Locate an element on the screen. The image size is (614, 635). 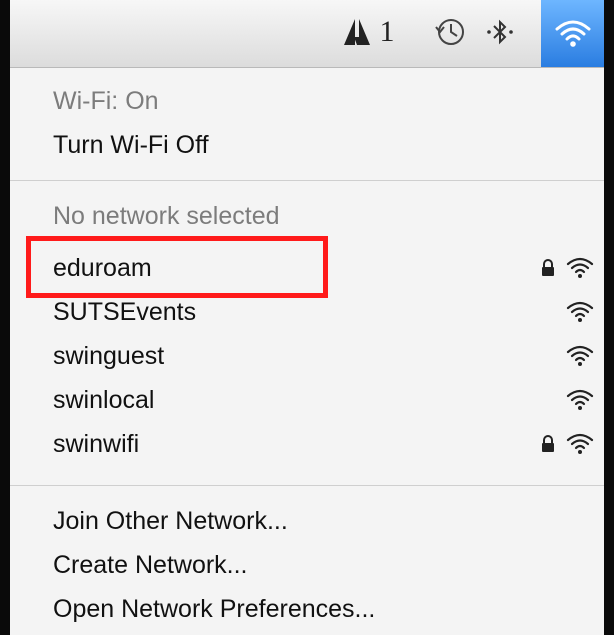
network-status: No network selected is located at coordinates (166, 216).